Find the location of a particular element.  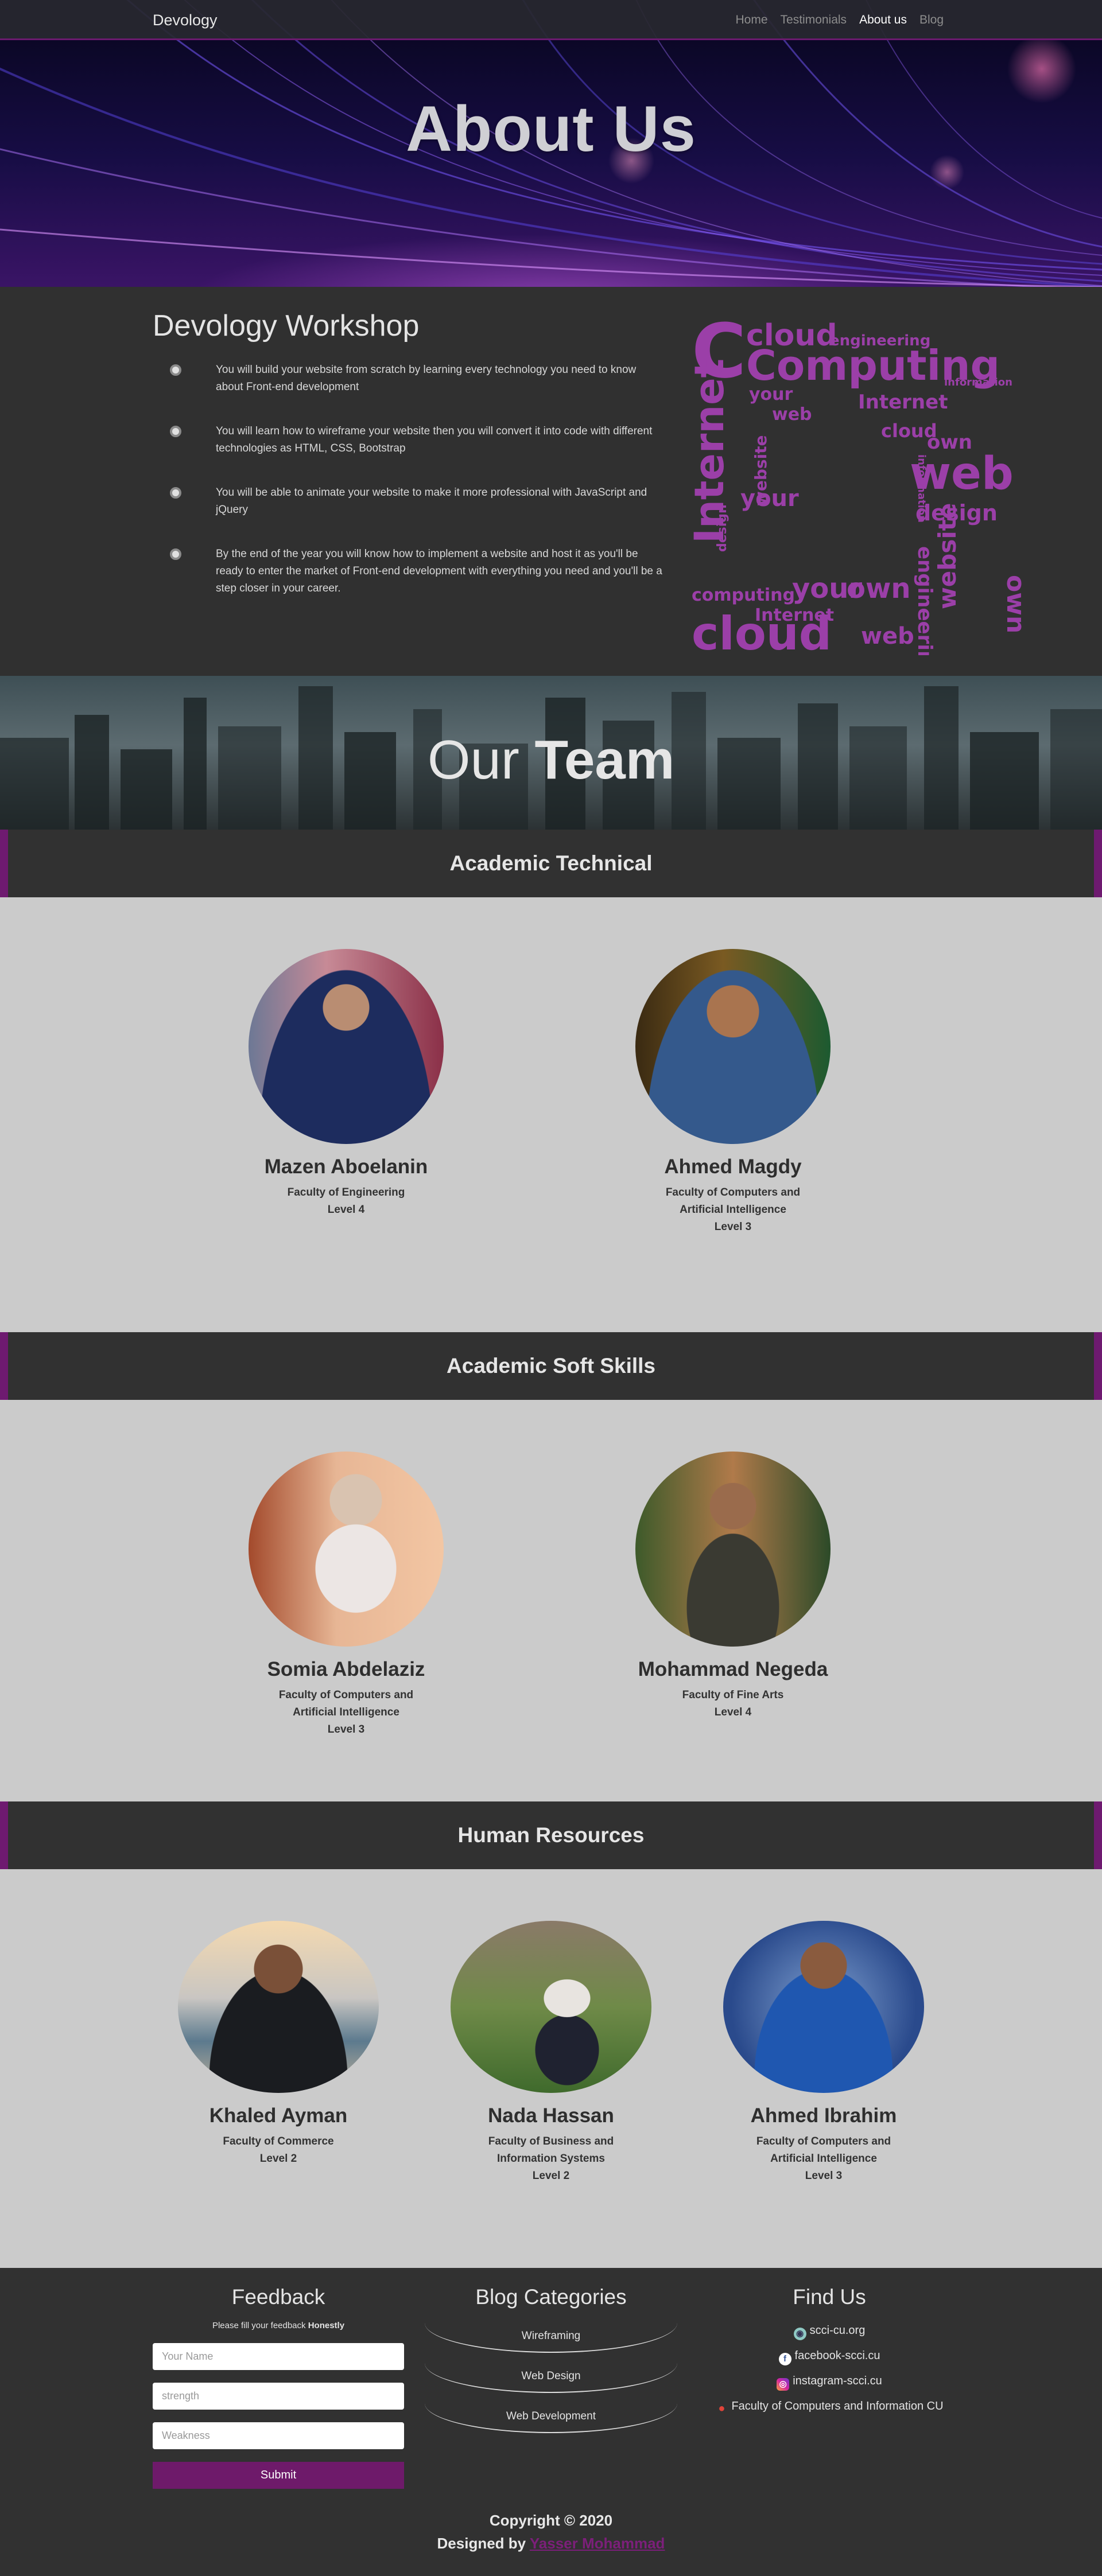

instagram-link: ◎ instagram-scci.cu is located at coordinates (829, 2383).